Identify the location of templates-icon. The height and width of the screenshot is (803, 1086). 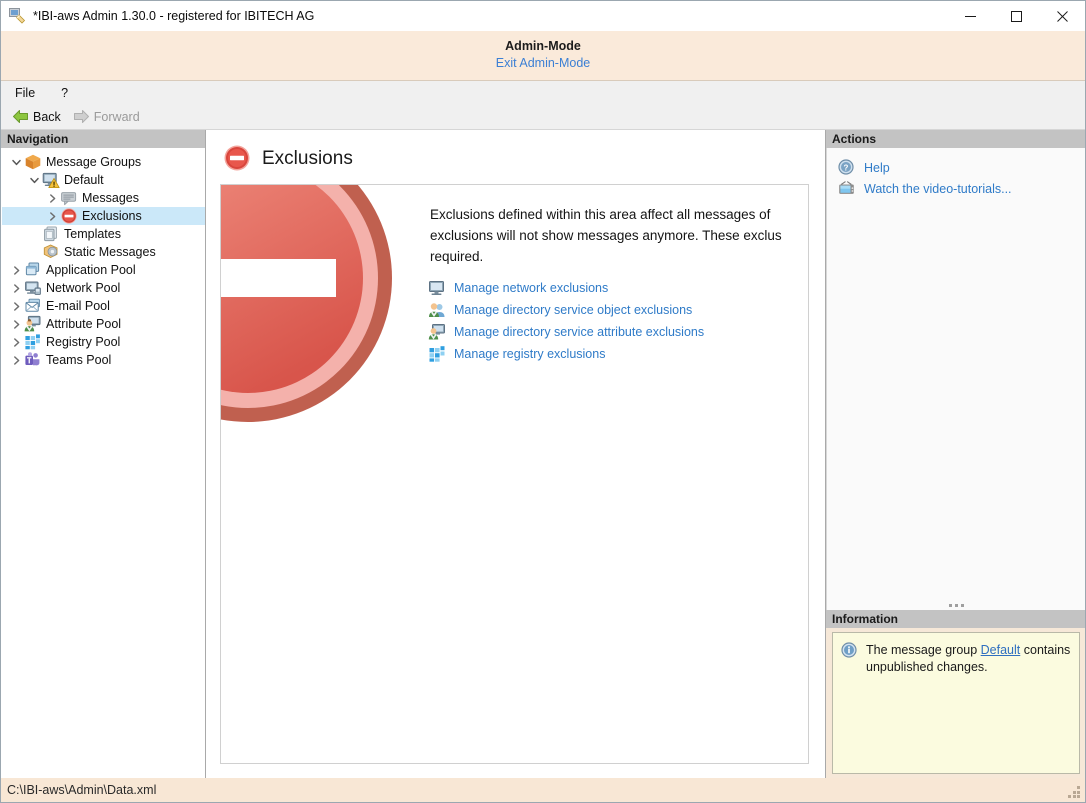
(51, 234).